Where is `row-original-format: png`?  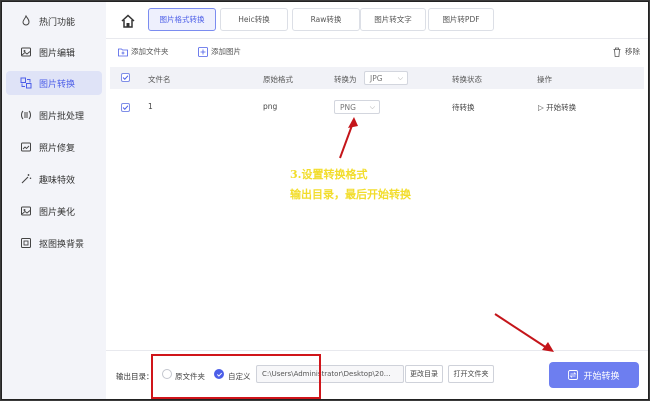 row-original-format: png is located at coordinates (270, 106).